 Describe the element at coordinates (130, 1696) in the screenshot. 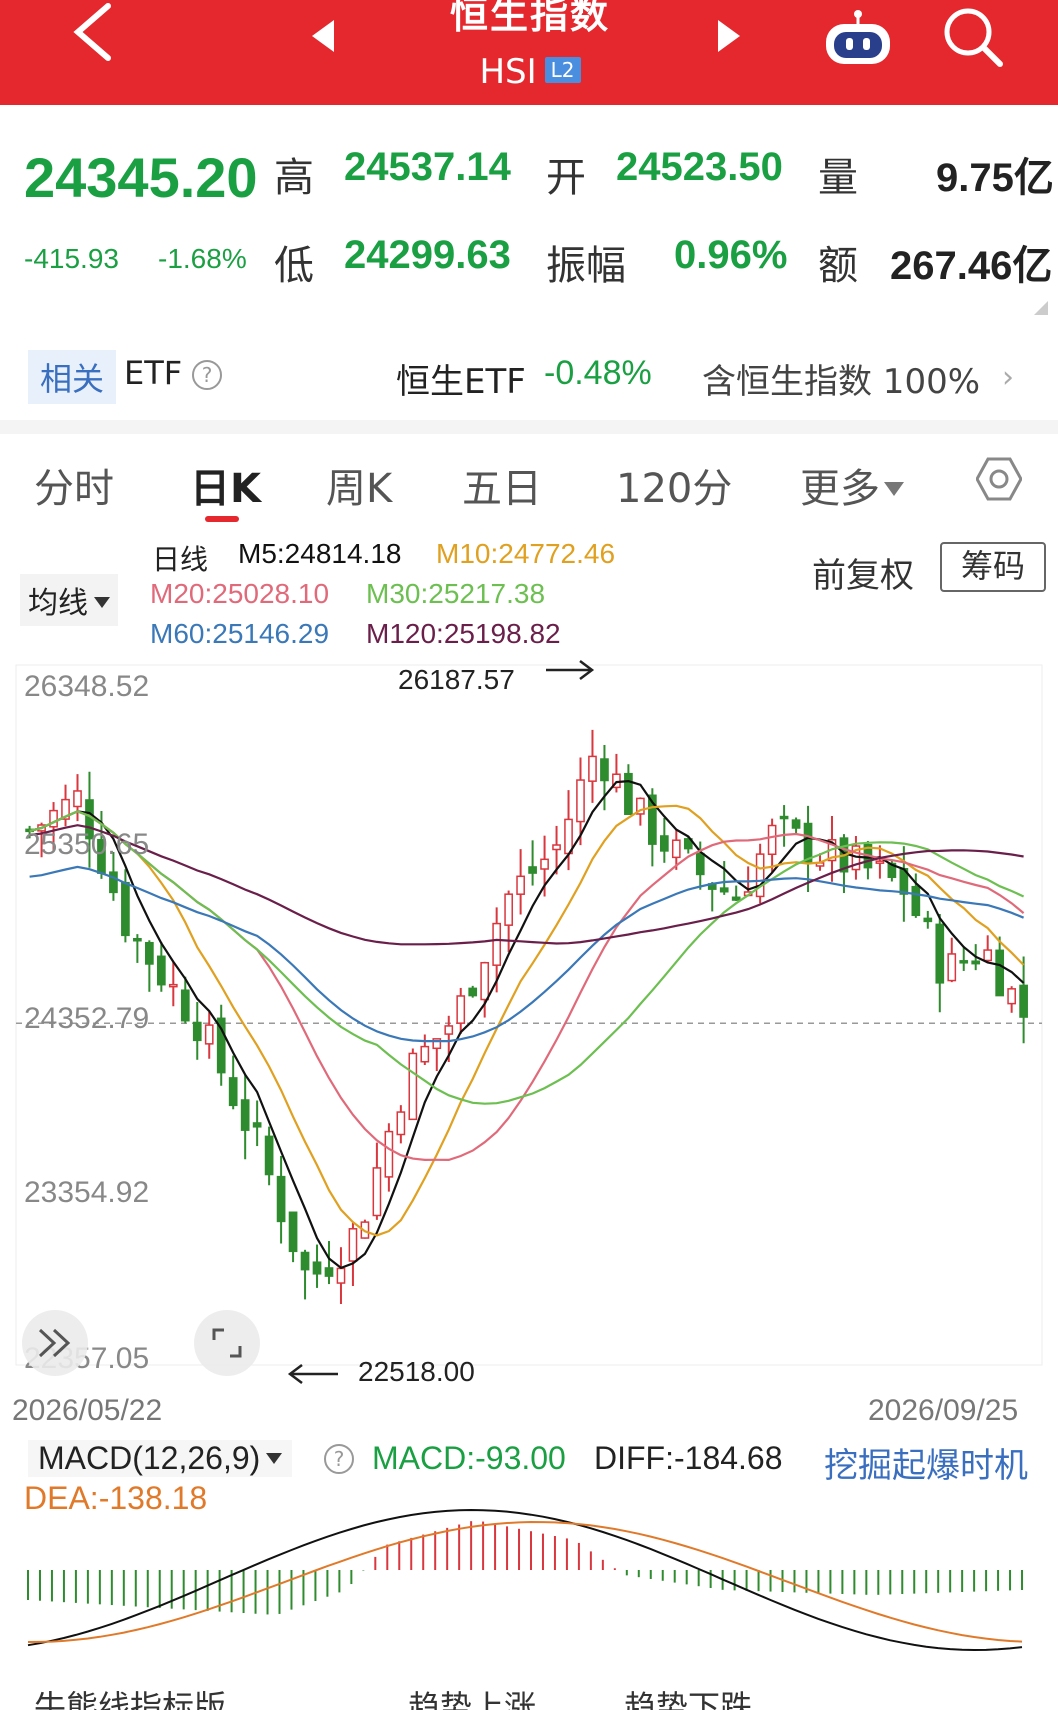

I see `indicator-name: 牛熊线指标版` at that location.